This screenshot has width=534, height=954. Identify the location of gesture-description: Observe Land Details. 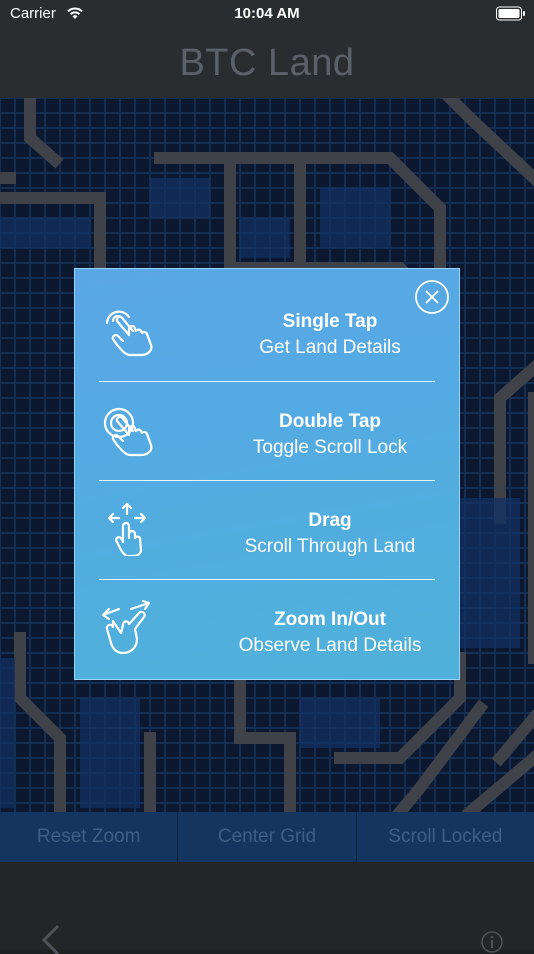
(330, 645).